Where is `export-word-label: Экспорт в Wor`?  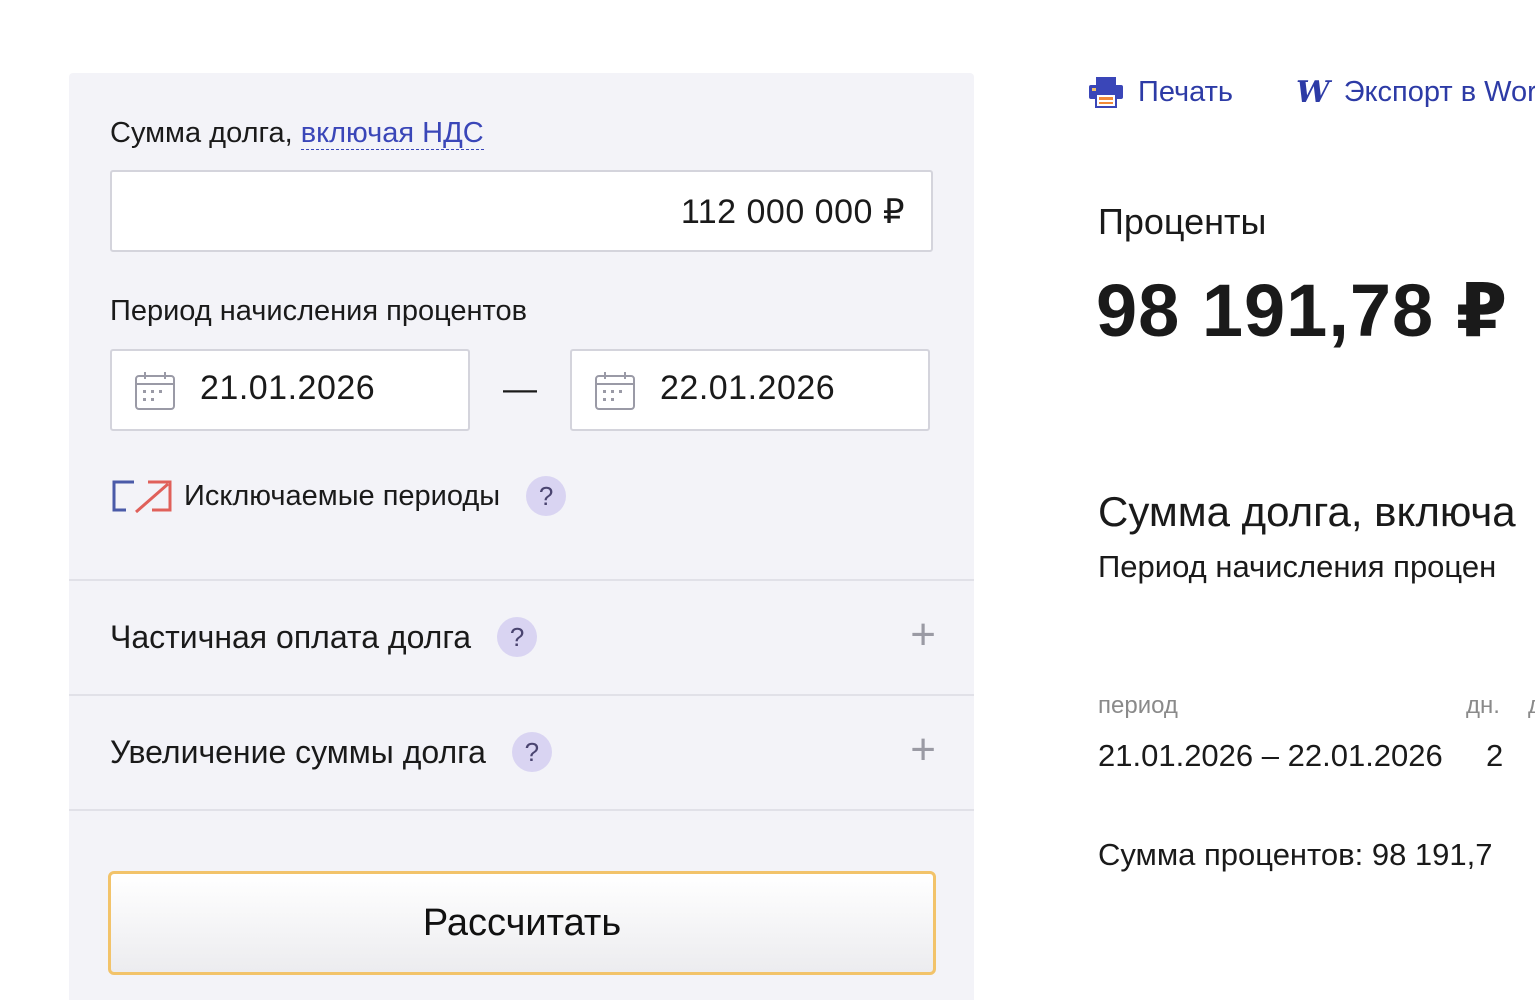 export-word-label: Экспорт в Wor is located at coordinates (1439, 92).